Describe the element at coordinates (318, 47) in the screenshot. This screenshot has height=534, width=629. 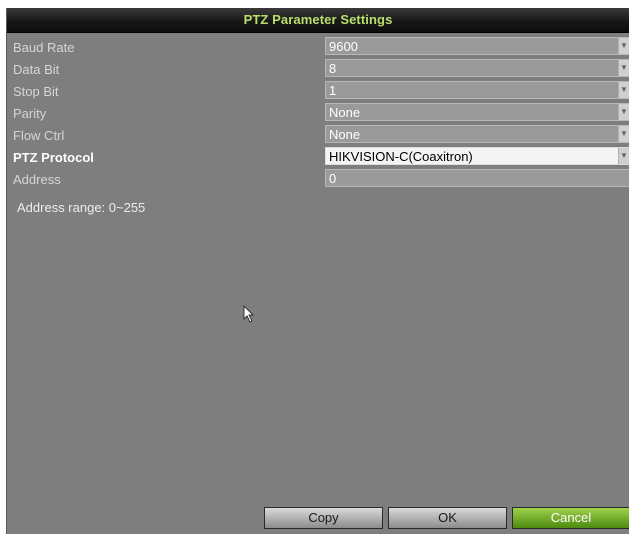
I see `baud-rate-row: Baud Rate 9600 ▼` at that location.